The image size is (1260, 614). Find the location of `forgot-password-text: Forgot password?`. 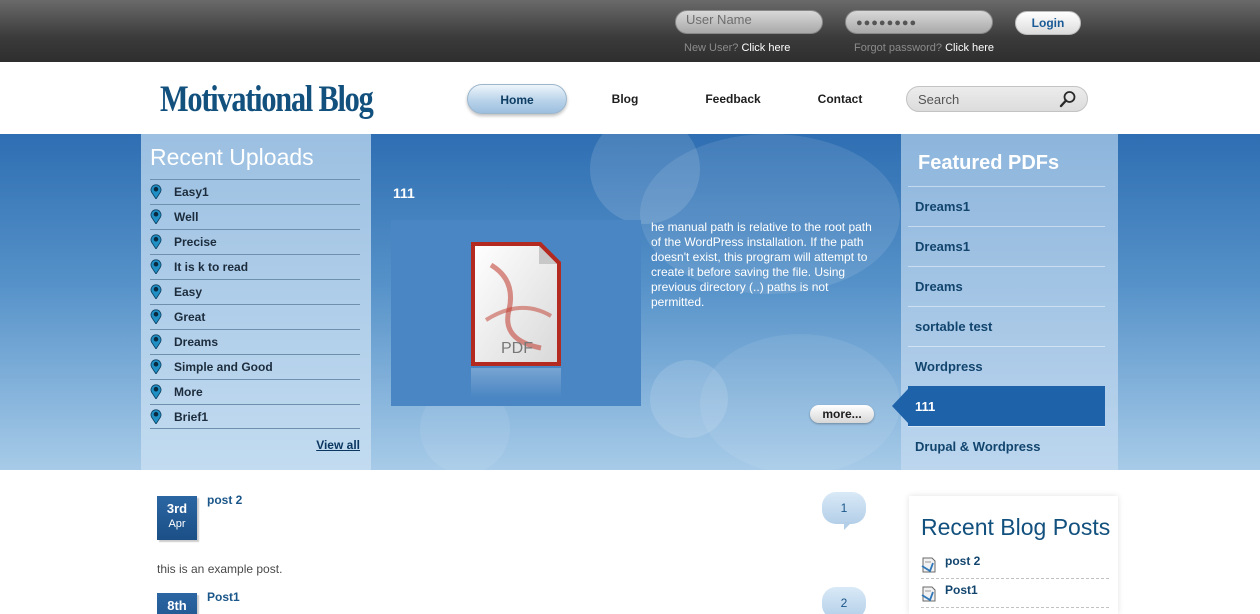

forgot-password-text: Forgot password? is located at coordinates (898, 48).